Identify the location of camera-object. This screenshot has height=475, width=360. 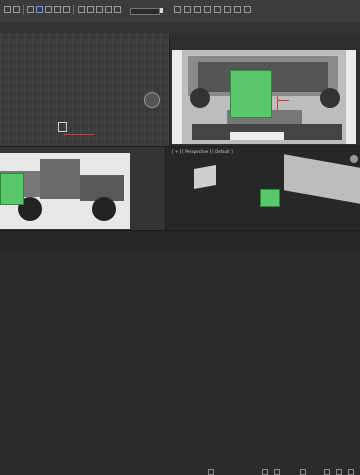
(62, 127).